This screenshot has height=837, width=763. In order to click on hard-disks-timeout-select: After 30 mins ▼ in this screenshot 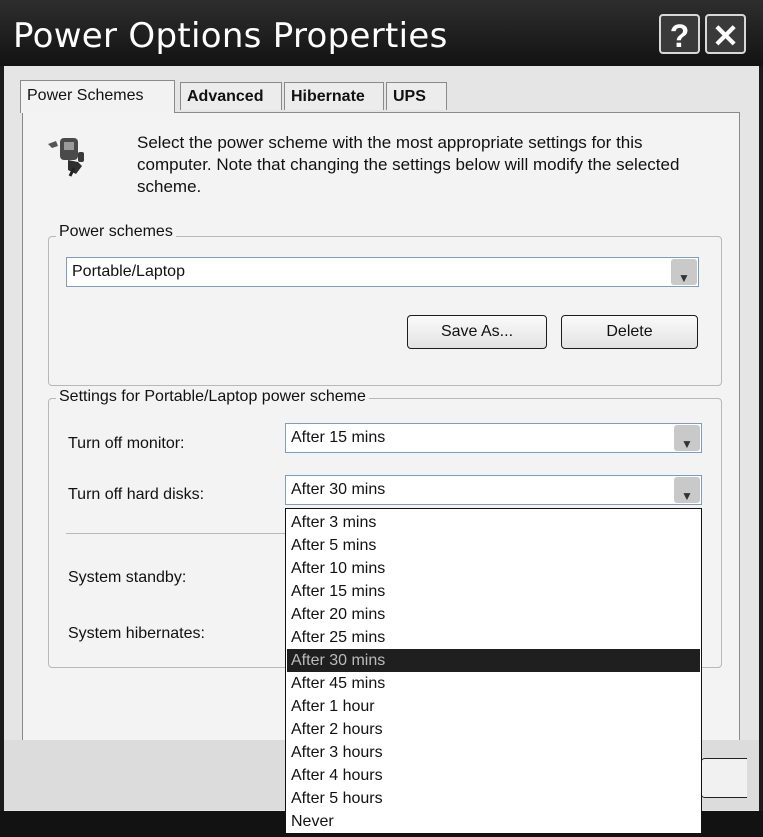, I will do `click(493, 490)`.